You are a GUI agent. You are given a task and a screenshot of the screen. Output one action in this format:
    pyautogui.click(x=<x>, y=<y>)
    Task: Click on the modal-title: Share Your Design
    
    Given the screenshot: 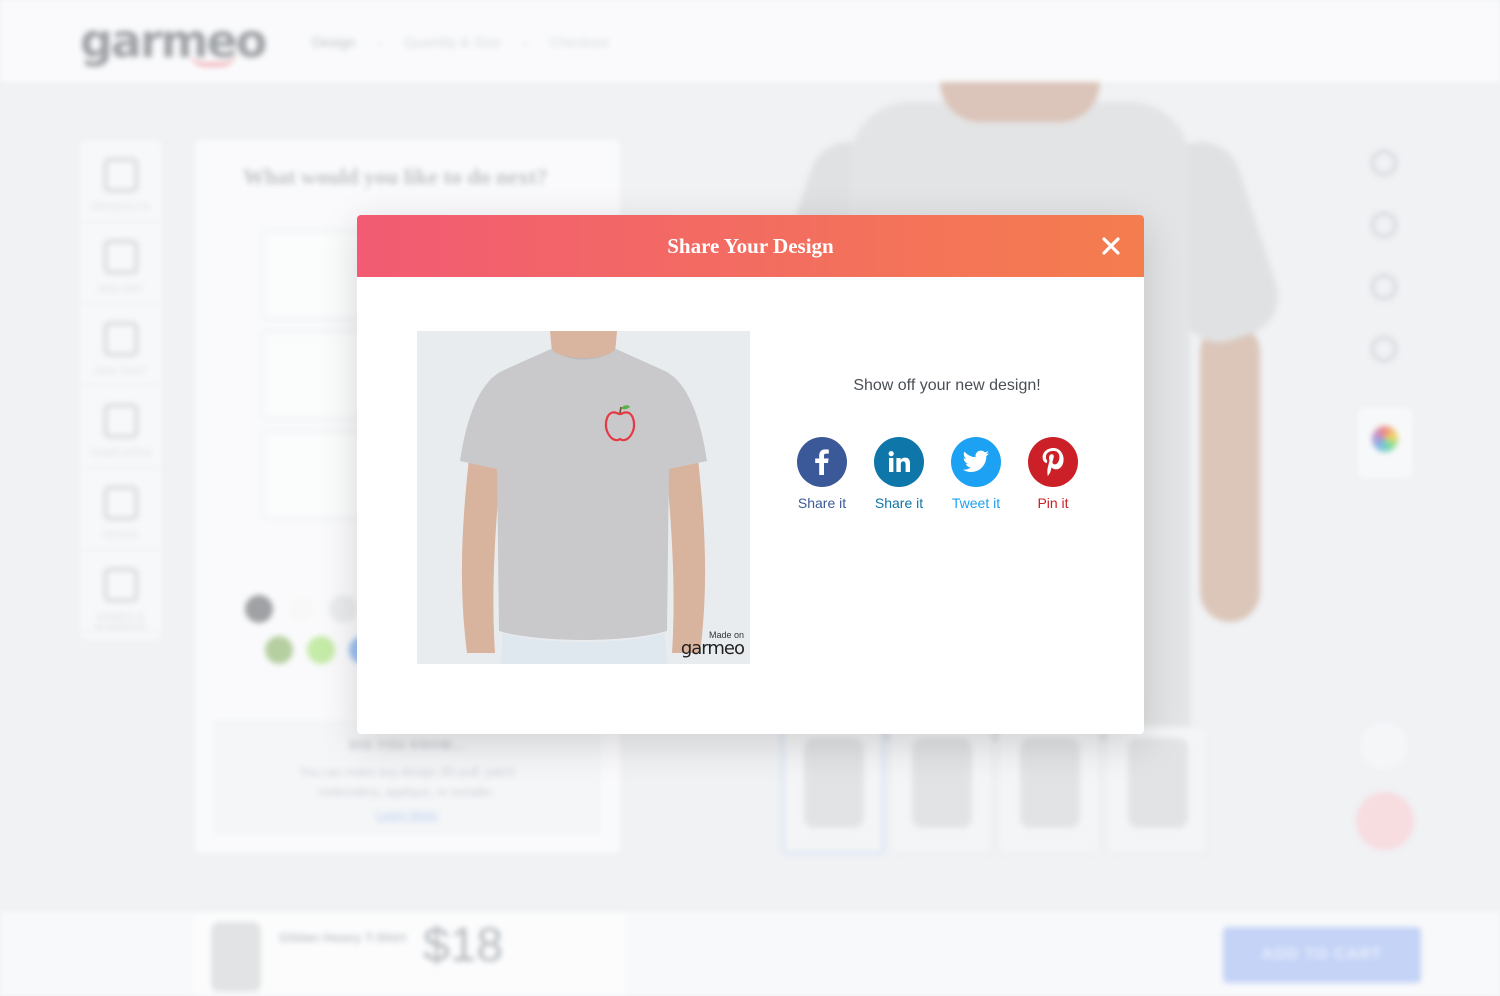 What is the action you would take?
    pyautogui.click(x=750, y=246)
    